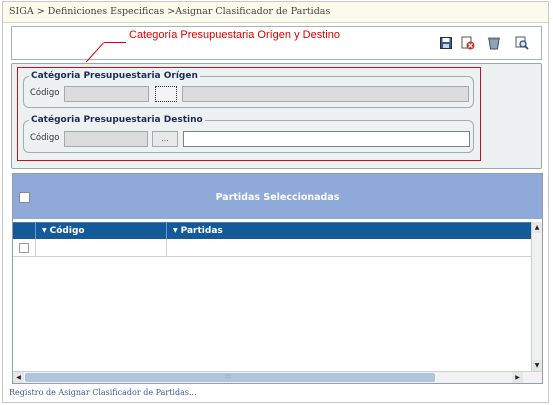  I want to click on save-icon, so click(446, 43).